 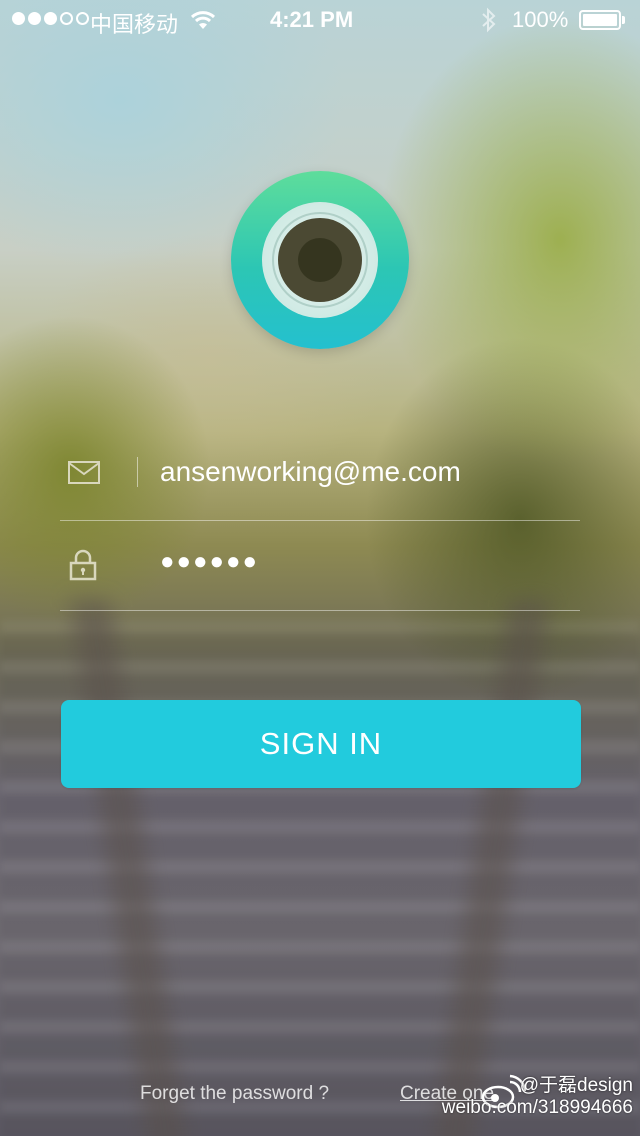 I want to click on battery-fill, so click(x=600, y=20).